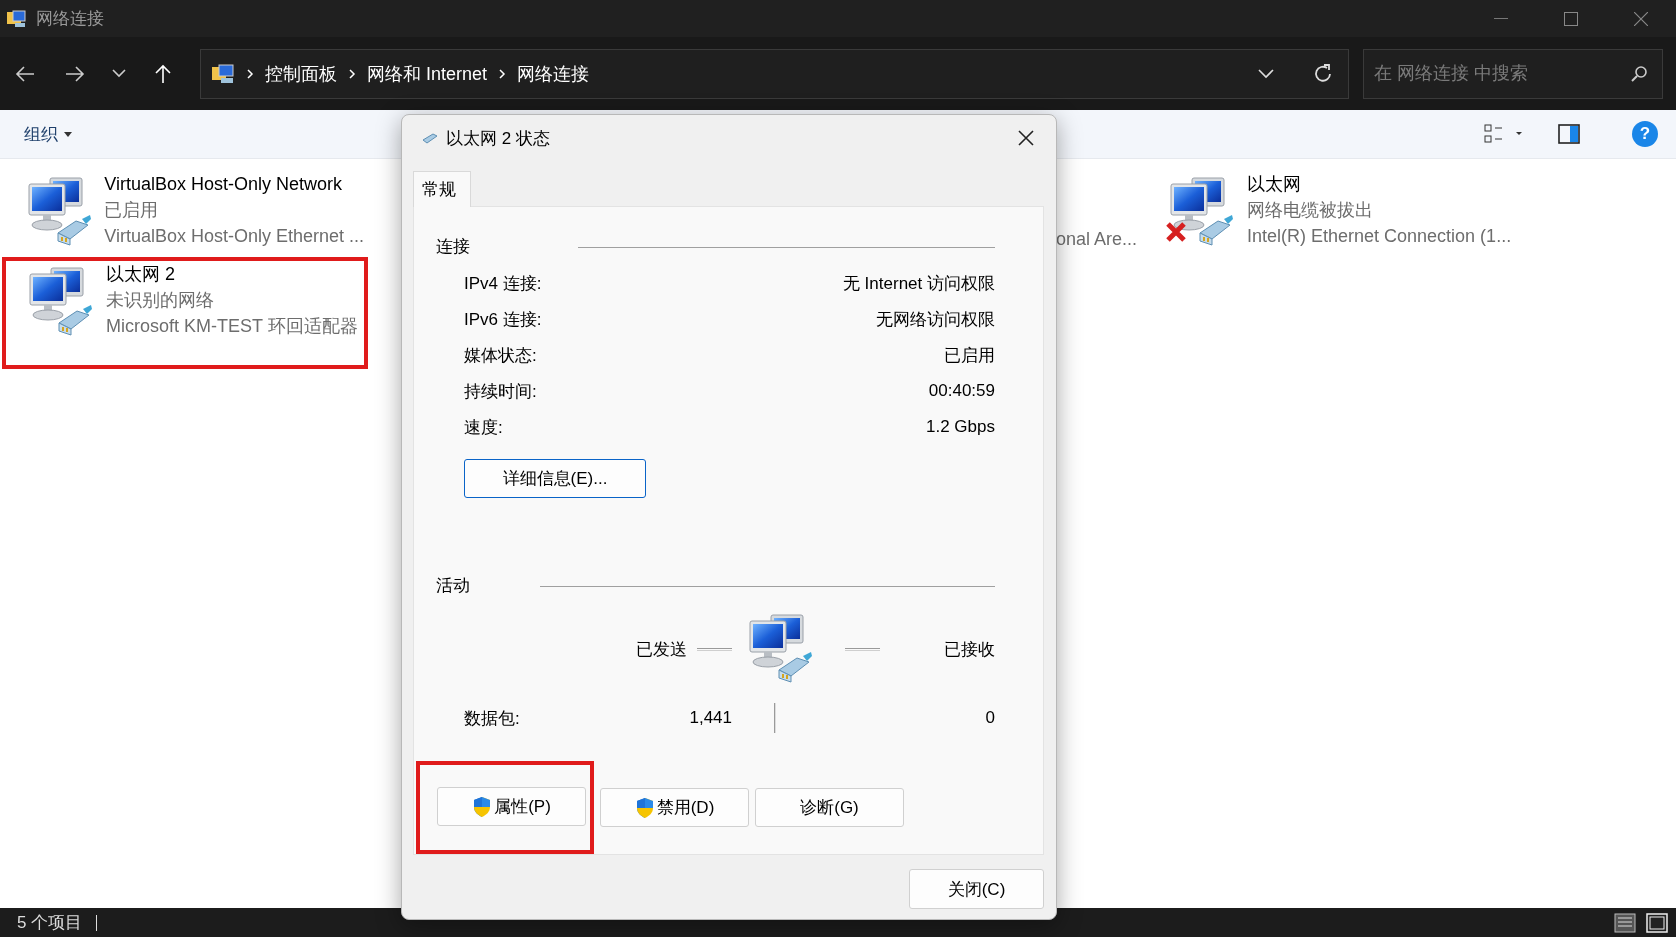 The height and width of the screenshot is (937, 1676). What do you see at coordinates (70, 19) in the screenshot?
I see `window-title: 网络连接` at bounding box center [70, 19].